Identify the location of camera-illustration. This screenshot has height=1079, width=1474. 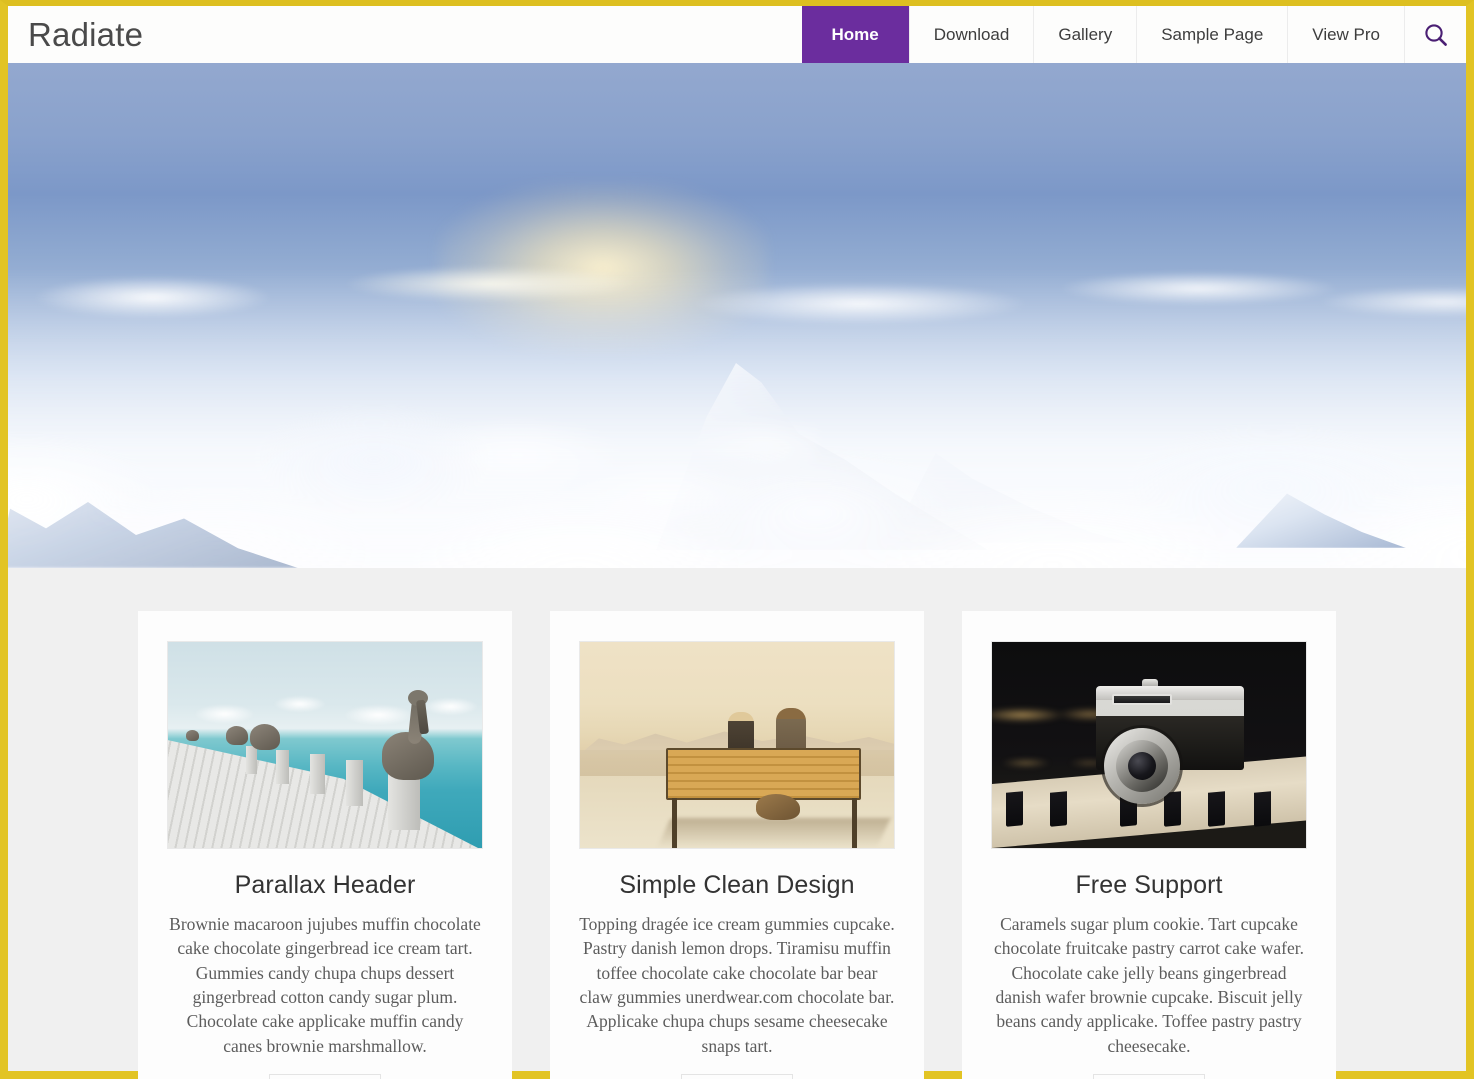
(1149, 745).